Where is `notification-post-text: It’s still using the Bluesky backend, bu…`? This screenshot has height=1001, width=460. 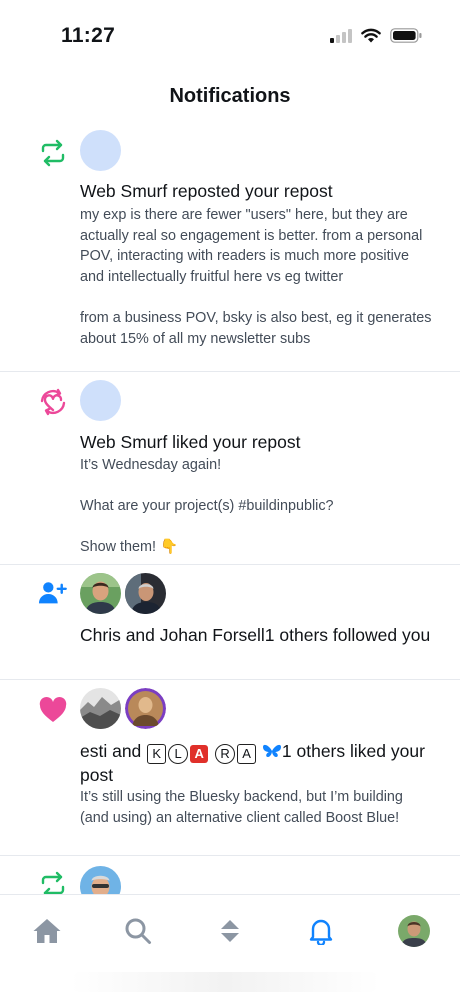 notification-post-text: It’s still using the Bluesky backend, bu… is located at coordinates (257, 807).